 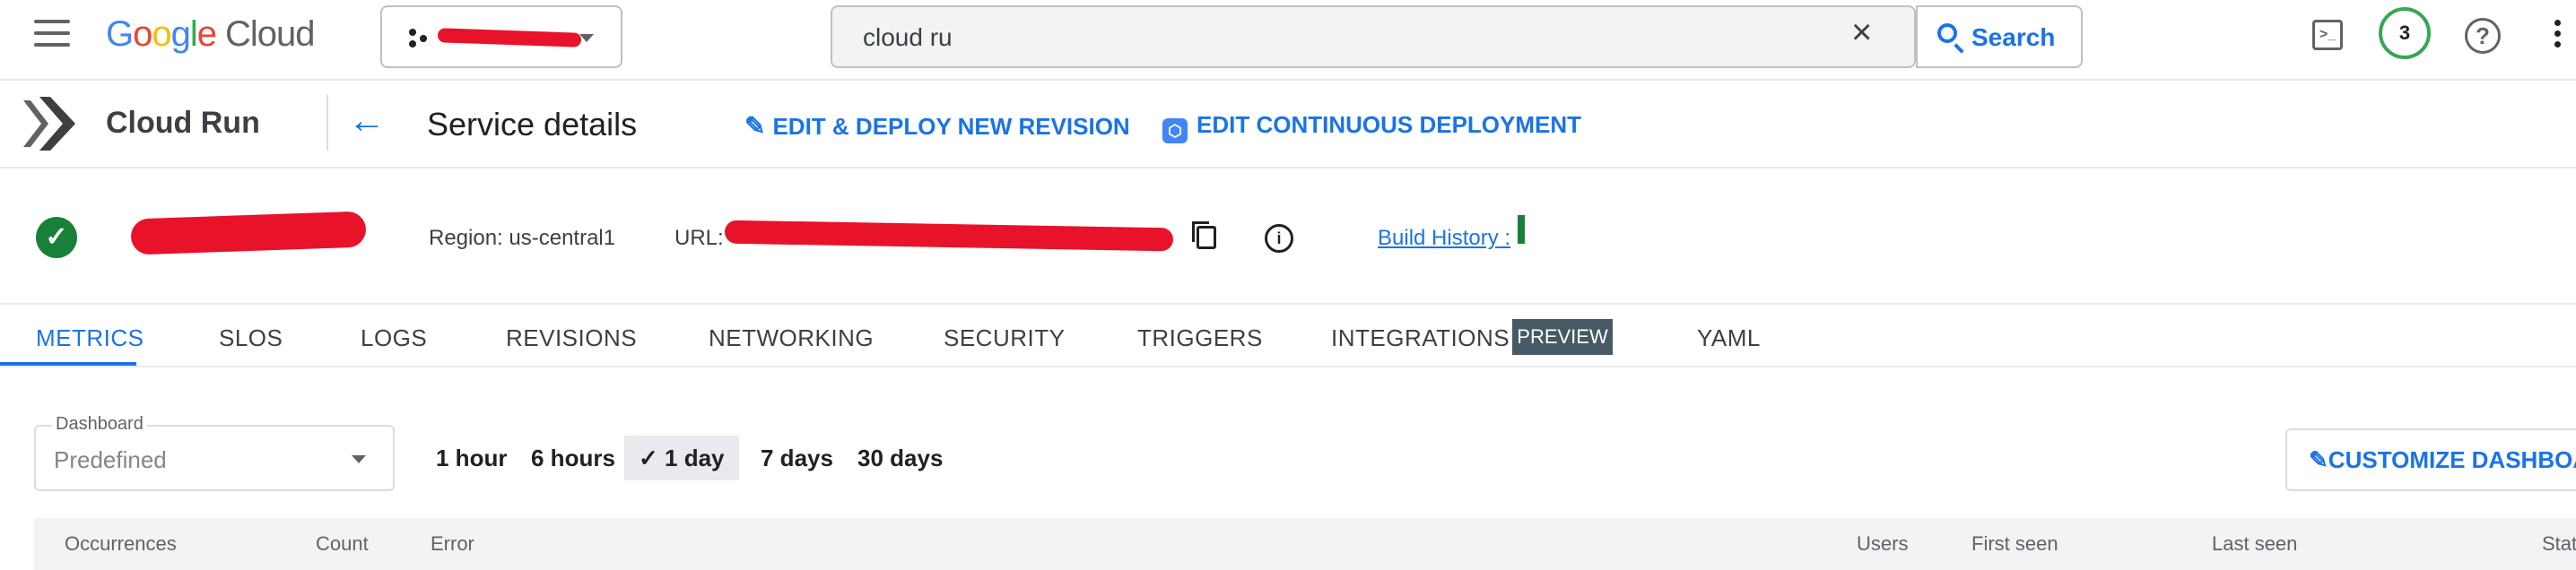 I want to click on edit-deploy-button: ✎ EDIT & DEPLOY NEW REVISION, so click(x=937, y=126).